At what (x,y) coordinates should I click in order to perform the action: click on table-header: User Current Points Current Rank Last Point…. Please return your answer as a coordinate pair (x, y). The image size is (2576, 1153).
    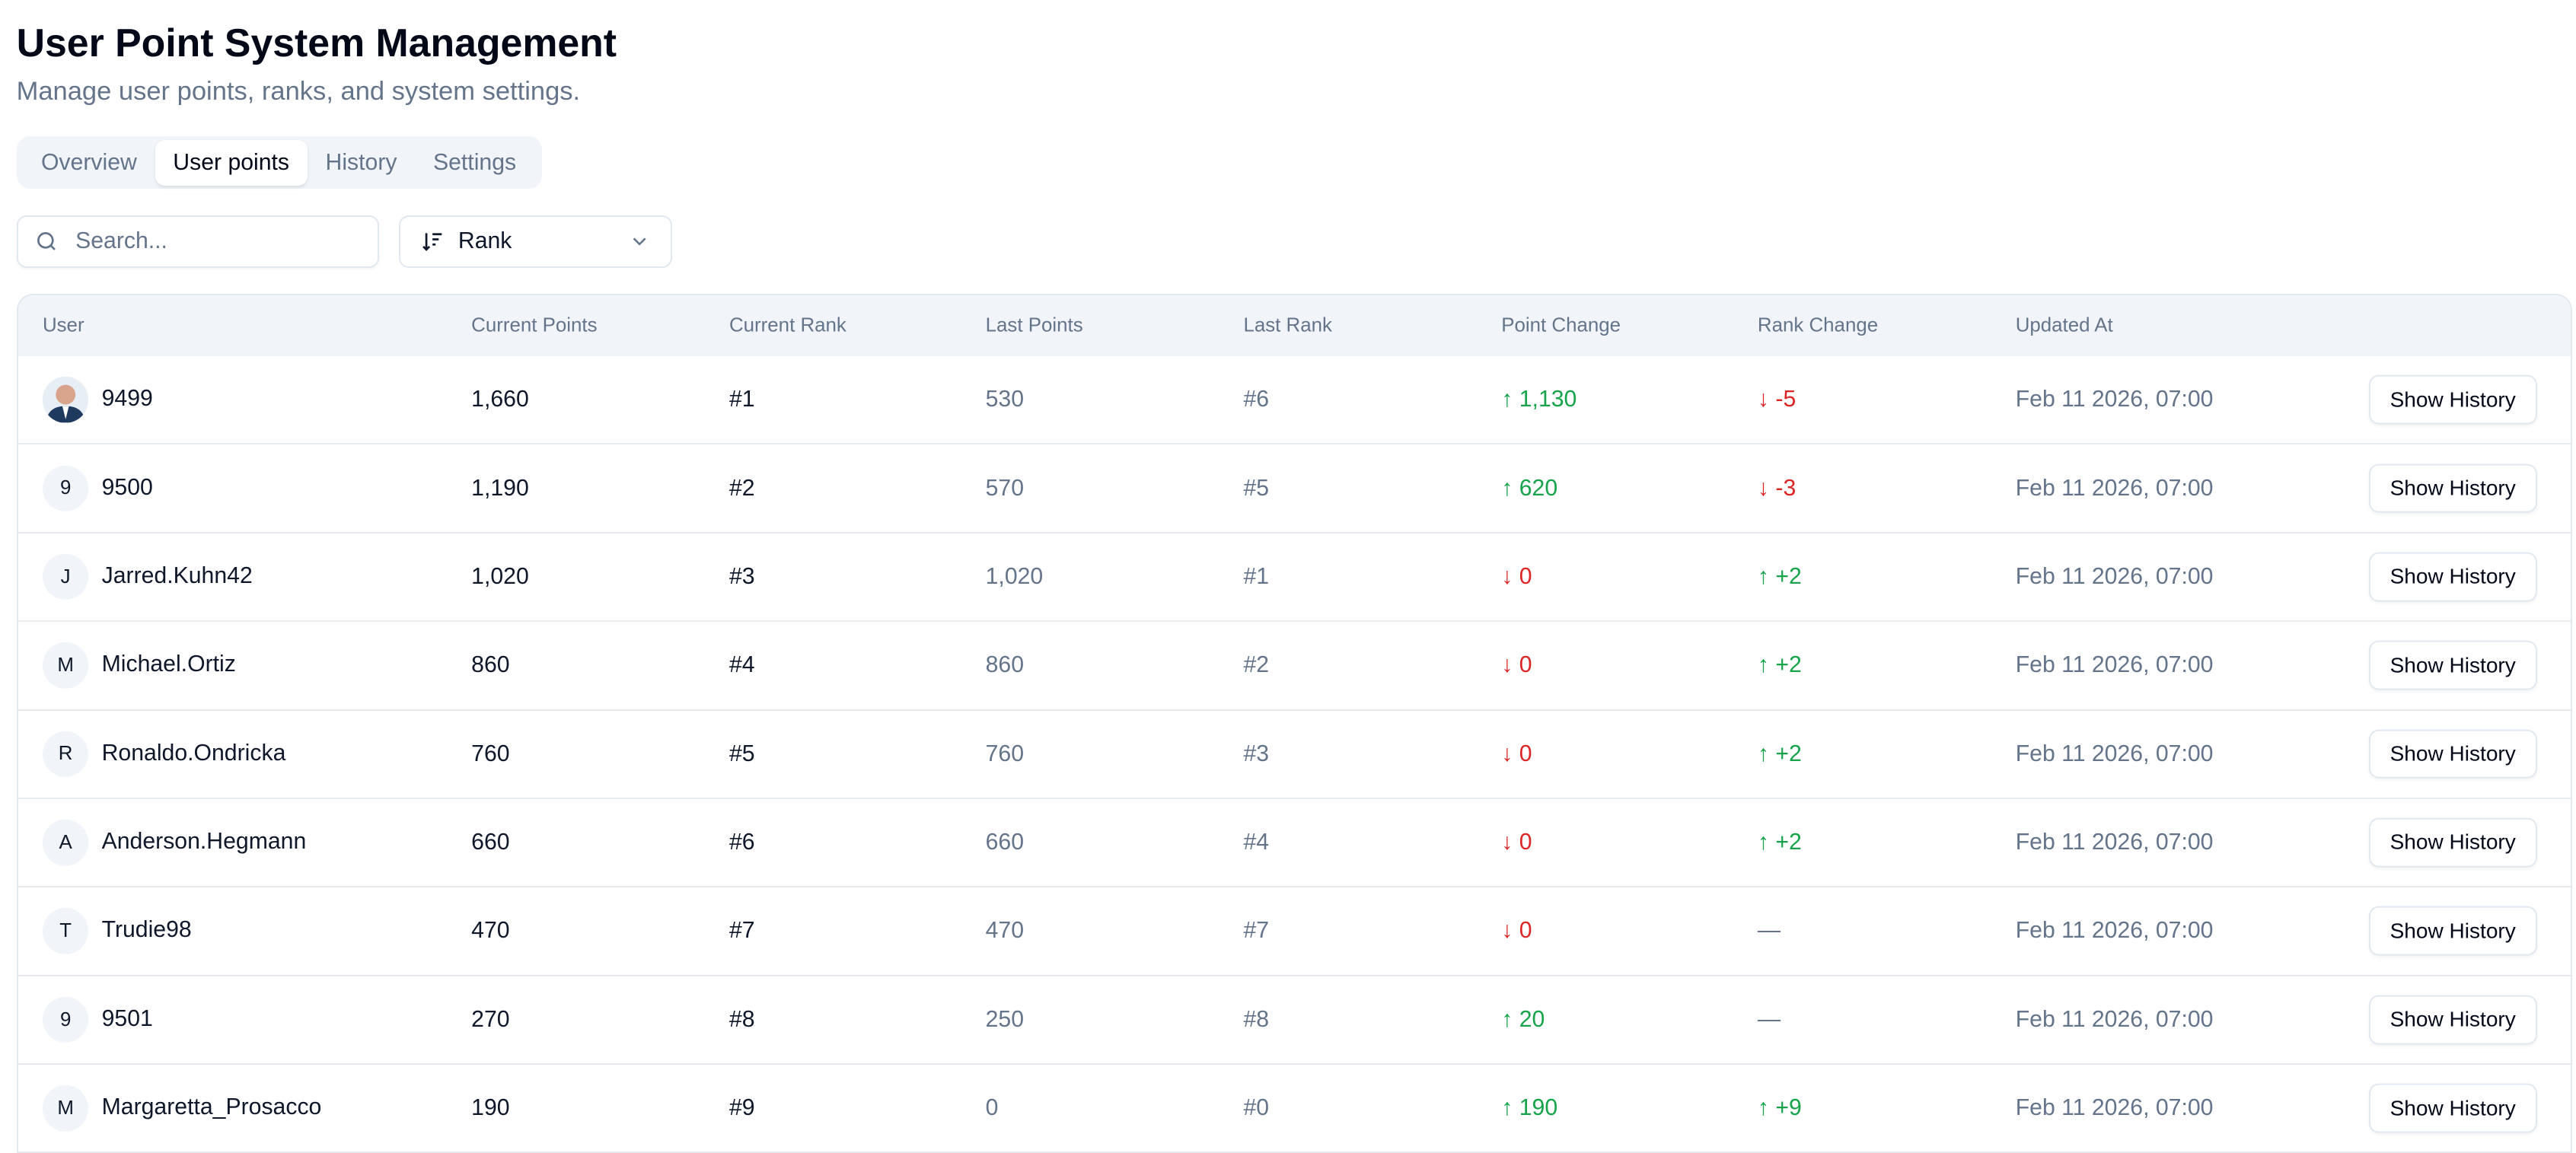
    Looking at the image, I should click on (1294, 326).